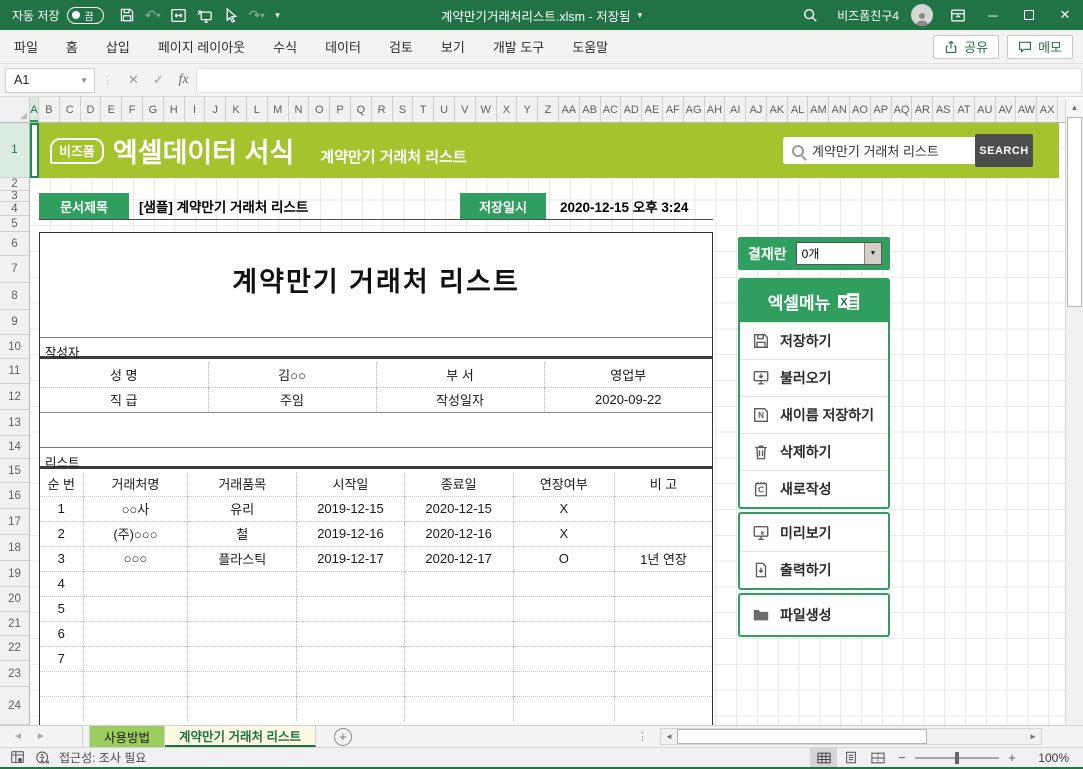 The image size is (1083, 769). Describe the element at coordinates (957, 757) in the screenshot. I see `zoom-slider` at that location.